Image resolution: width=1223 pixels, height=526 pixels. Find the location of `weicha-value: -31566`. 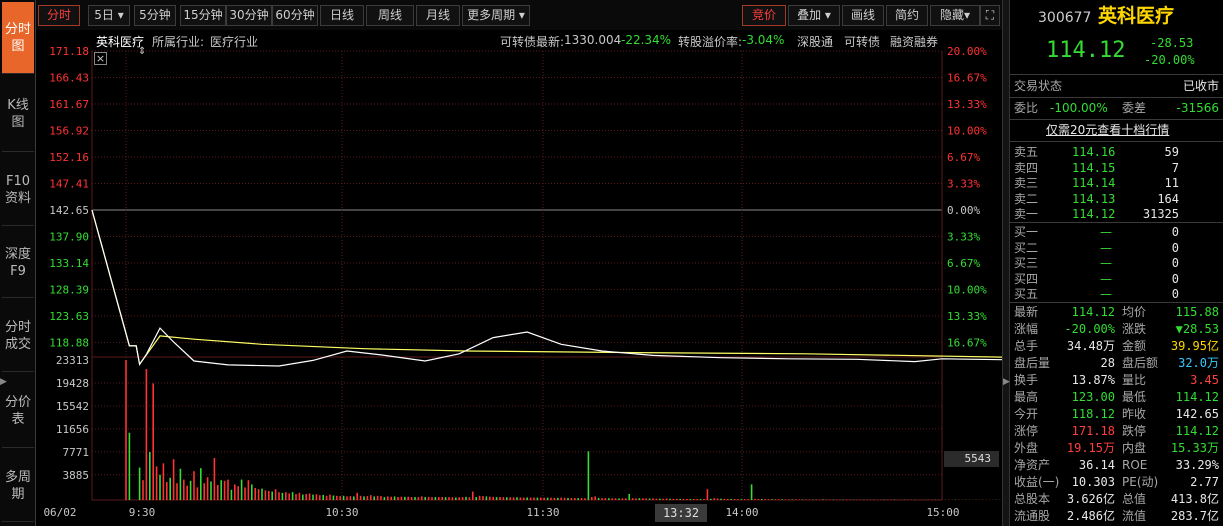

weicha-value: -31566 is located at coordinates (1197, 108).